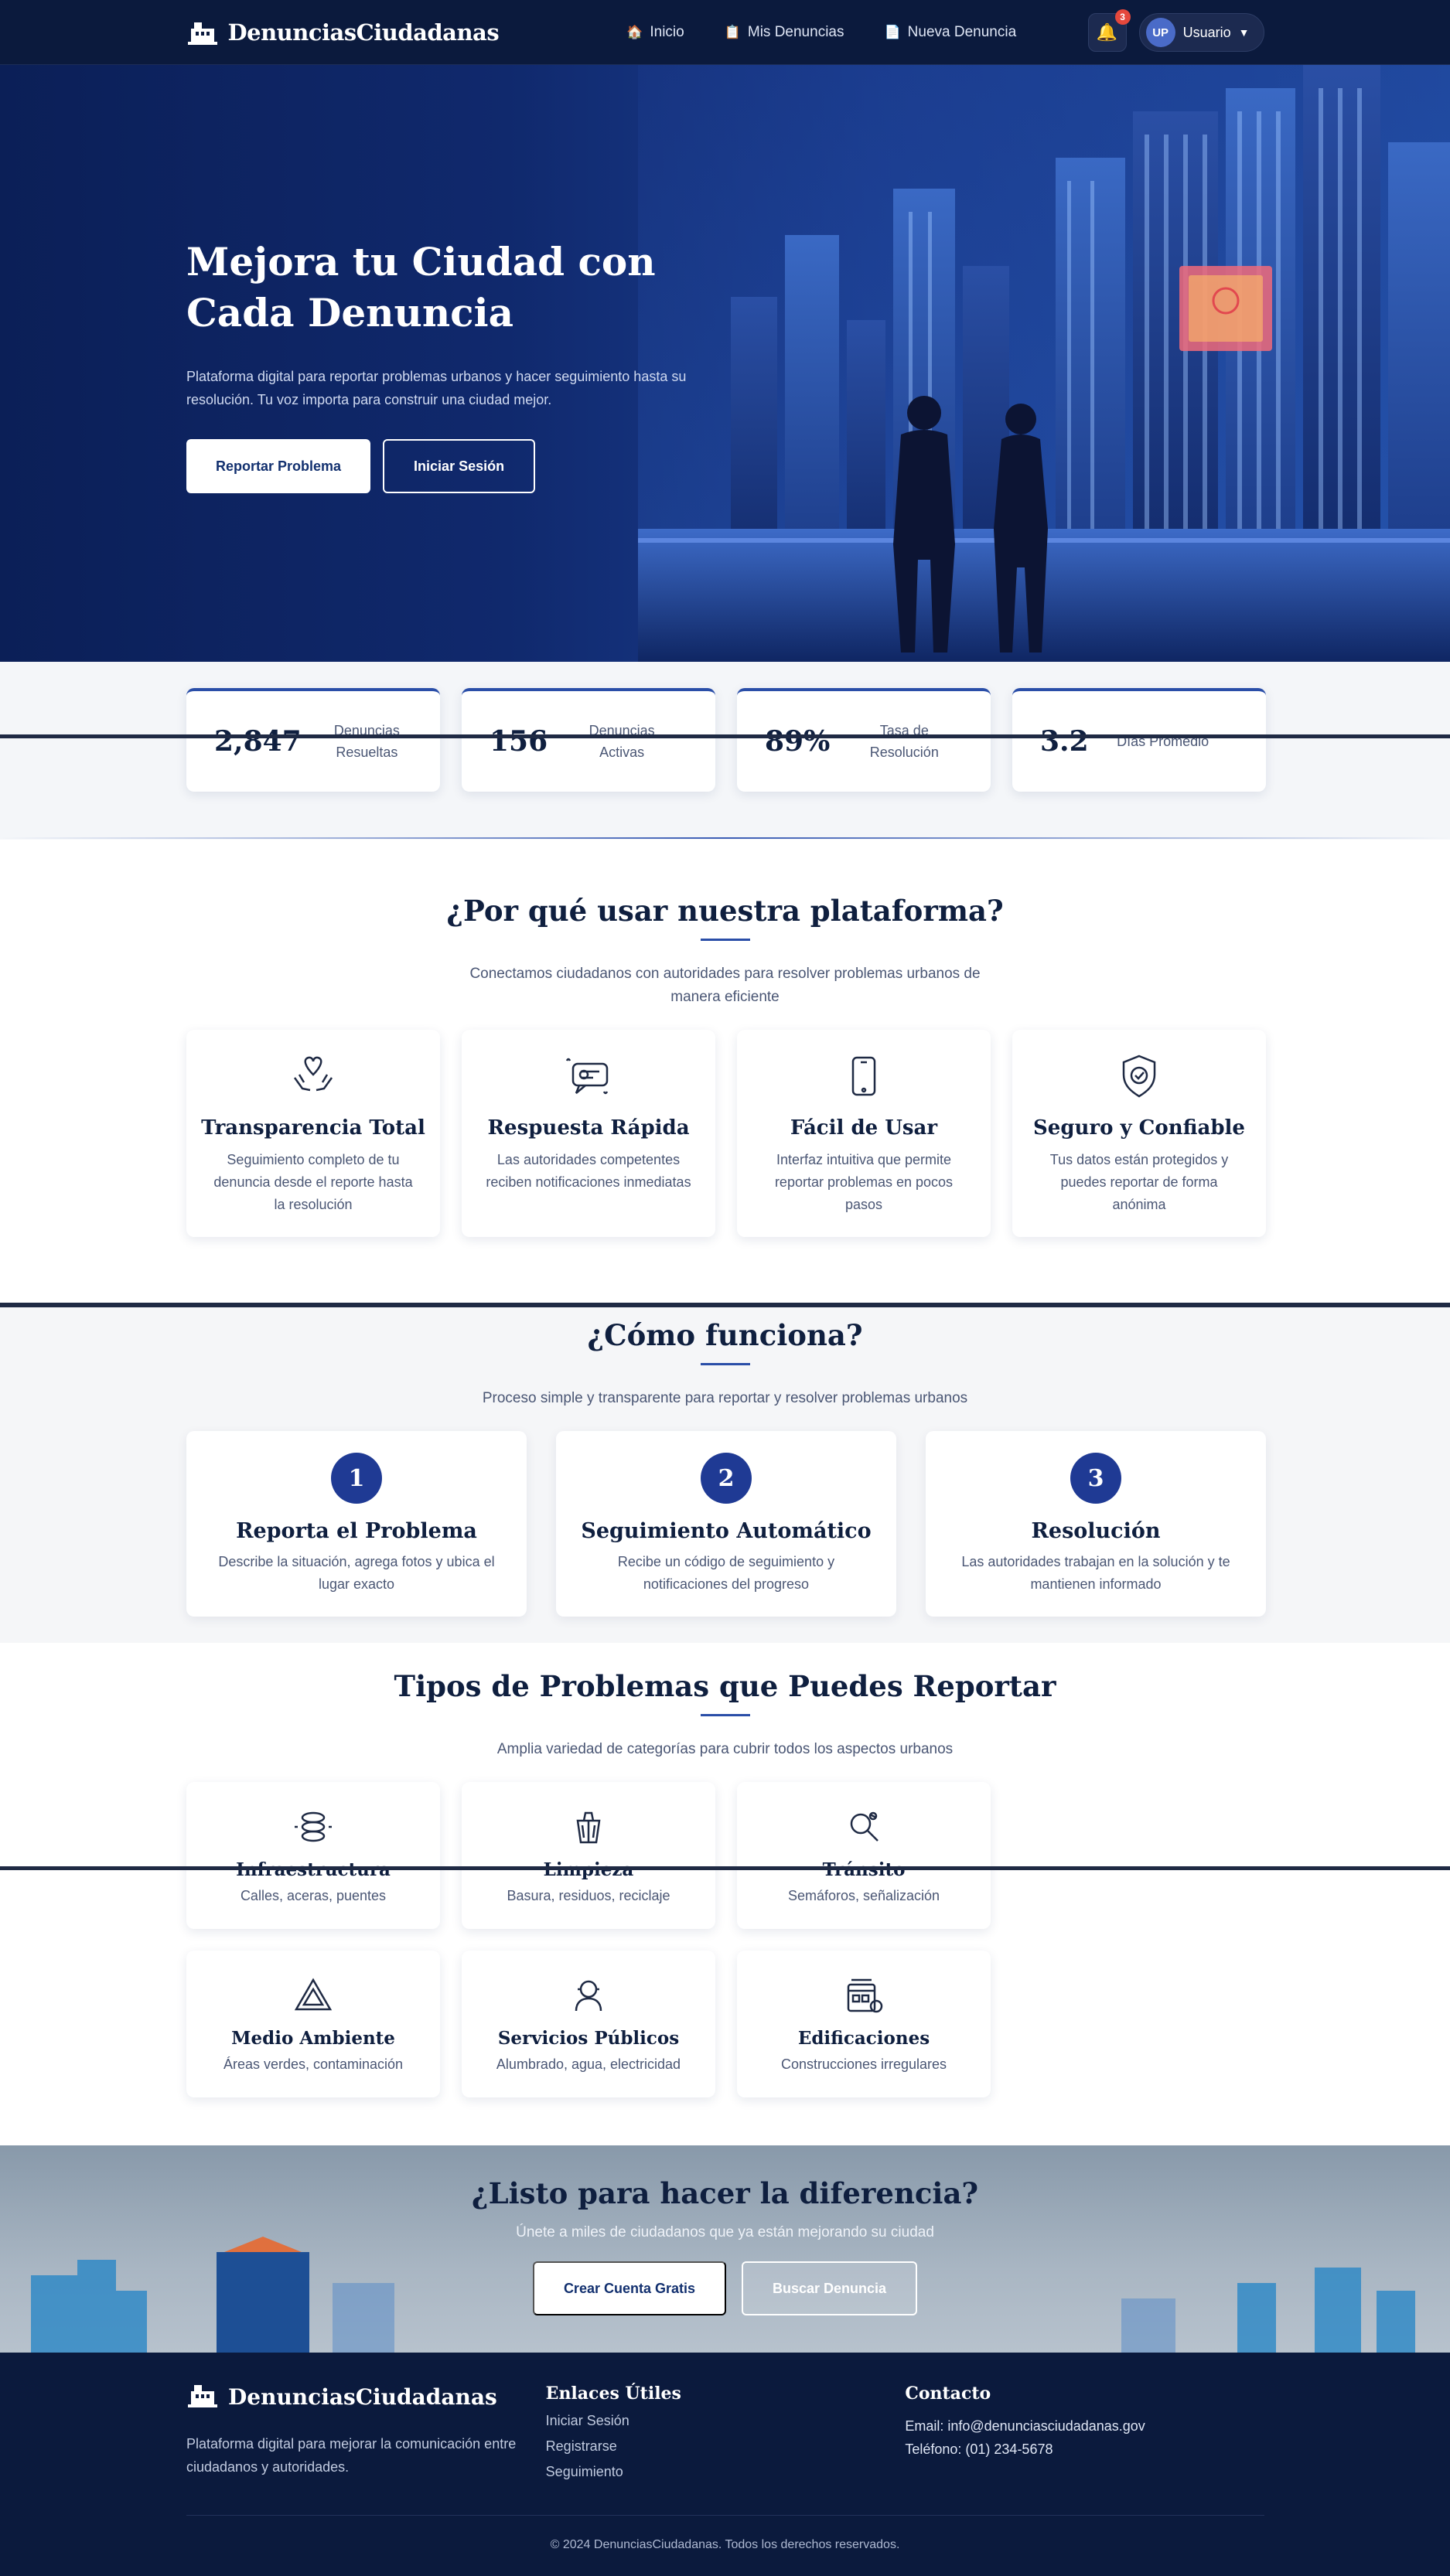 The width and height of the screenshot is (1450, 2576). Describe the element at coordinates (1139, 1128) in the screenshot. I see `feature-title: Seguro y Confiable` at that location.